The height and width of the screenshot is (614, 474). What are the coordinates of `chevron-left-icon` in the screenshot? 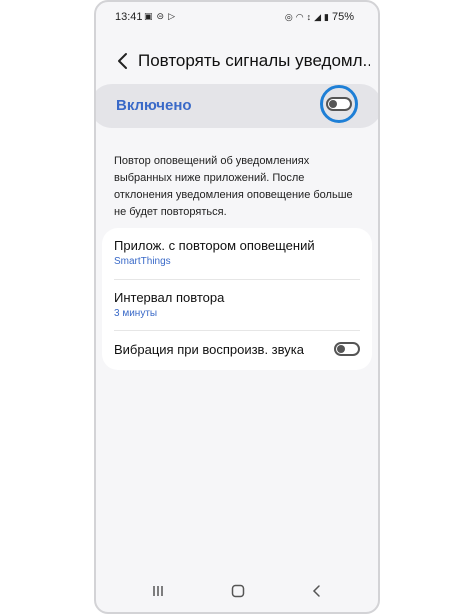 It's located at (122, 61).